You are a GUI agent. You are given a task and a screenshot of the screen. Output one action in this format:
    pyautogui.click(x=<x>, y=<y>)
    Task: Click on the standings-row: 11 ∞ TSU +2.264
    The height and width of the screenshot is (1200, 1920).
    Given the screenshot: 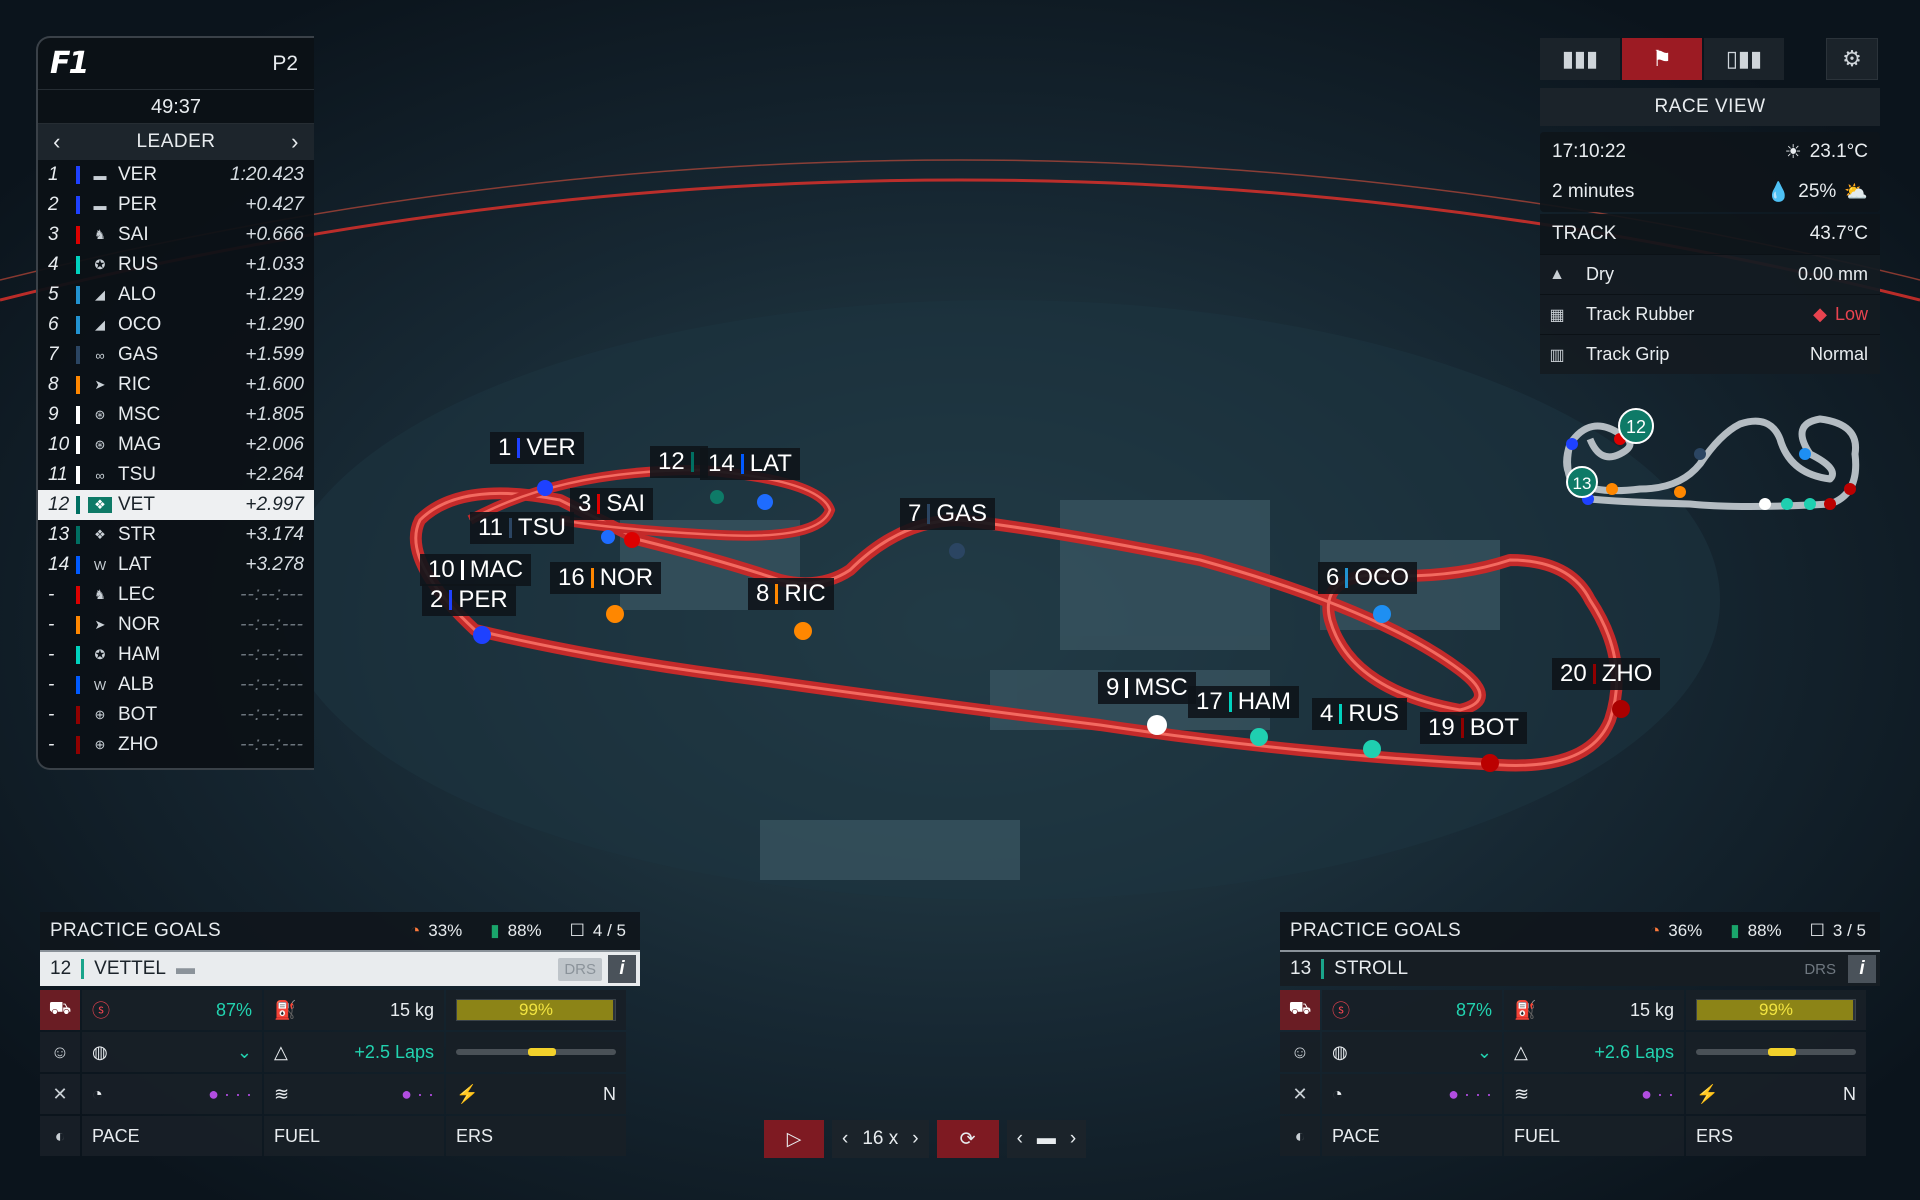 What is the action you would take?
    pyautogui.click(x=176, y=475)
    